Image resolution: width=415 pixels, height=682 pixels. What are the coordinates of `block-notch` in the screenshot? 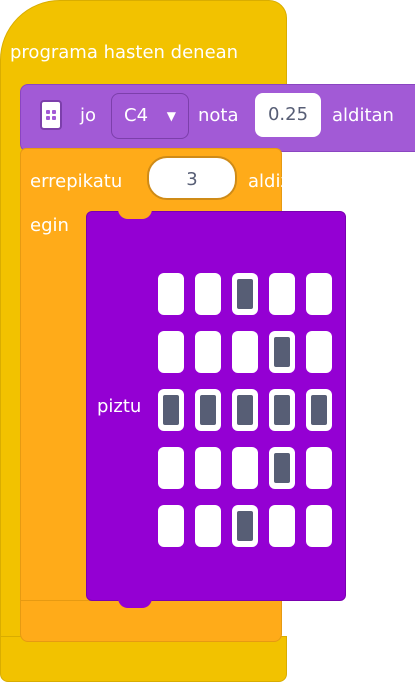 It's located at (135, 214).